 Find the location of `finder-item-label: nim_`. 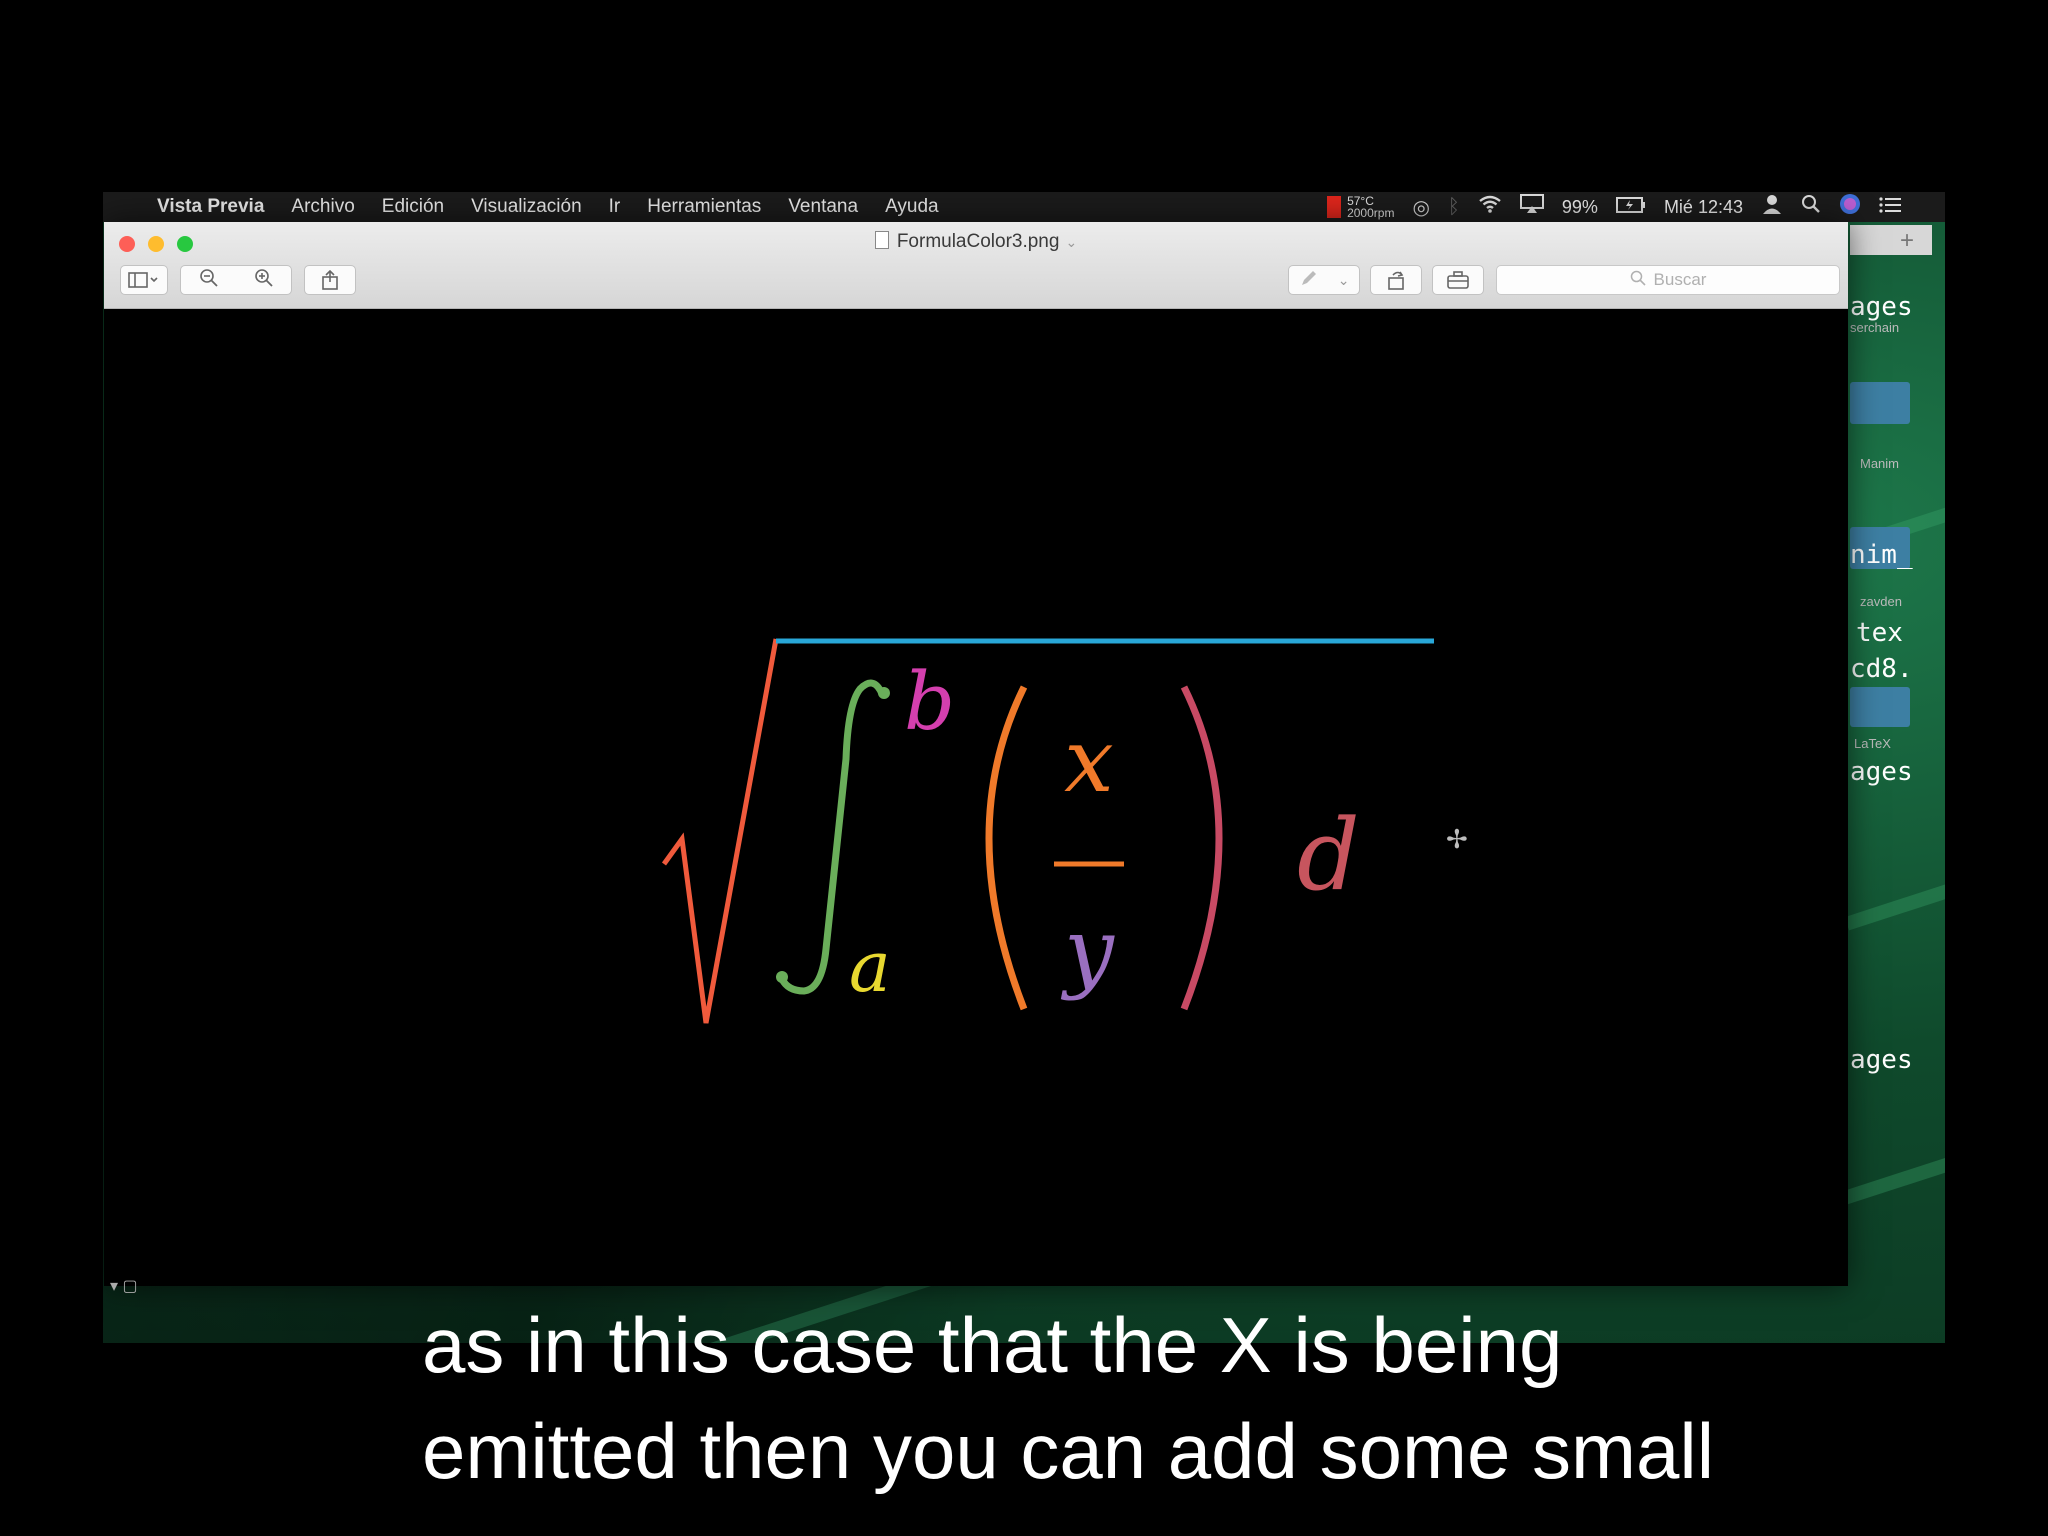

finder-item-label: nim_ is located at coordinates (1881, 555).